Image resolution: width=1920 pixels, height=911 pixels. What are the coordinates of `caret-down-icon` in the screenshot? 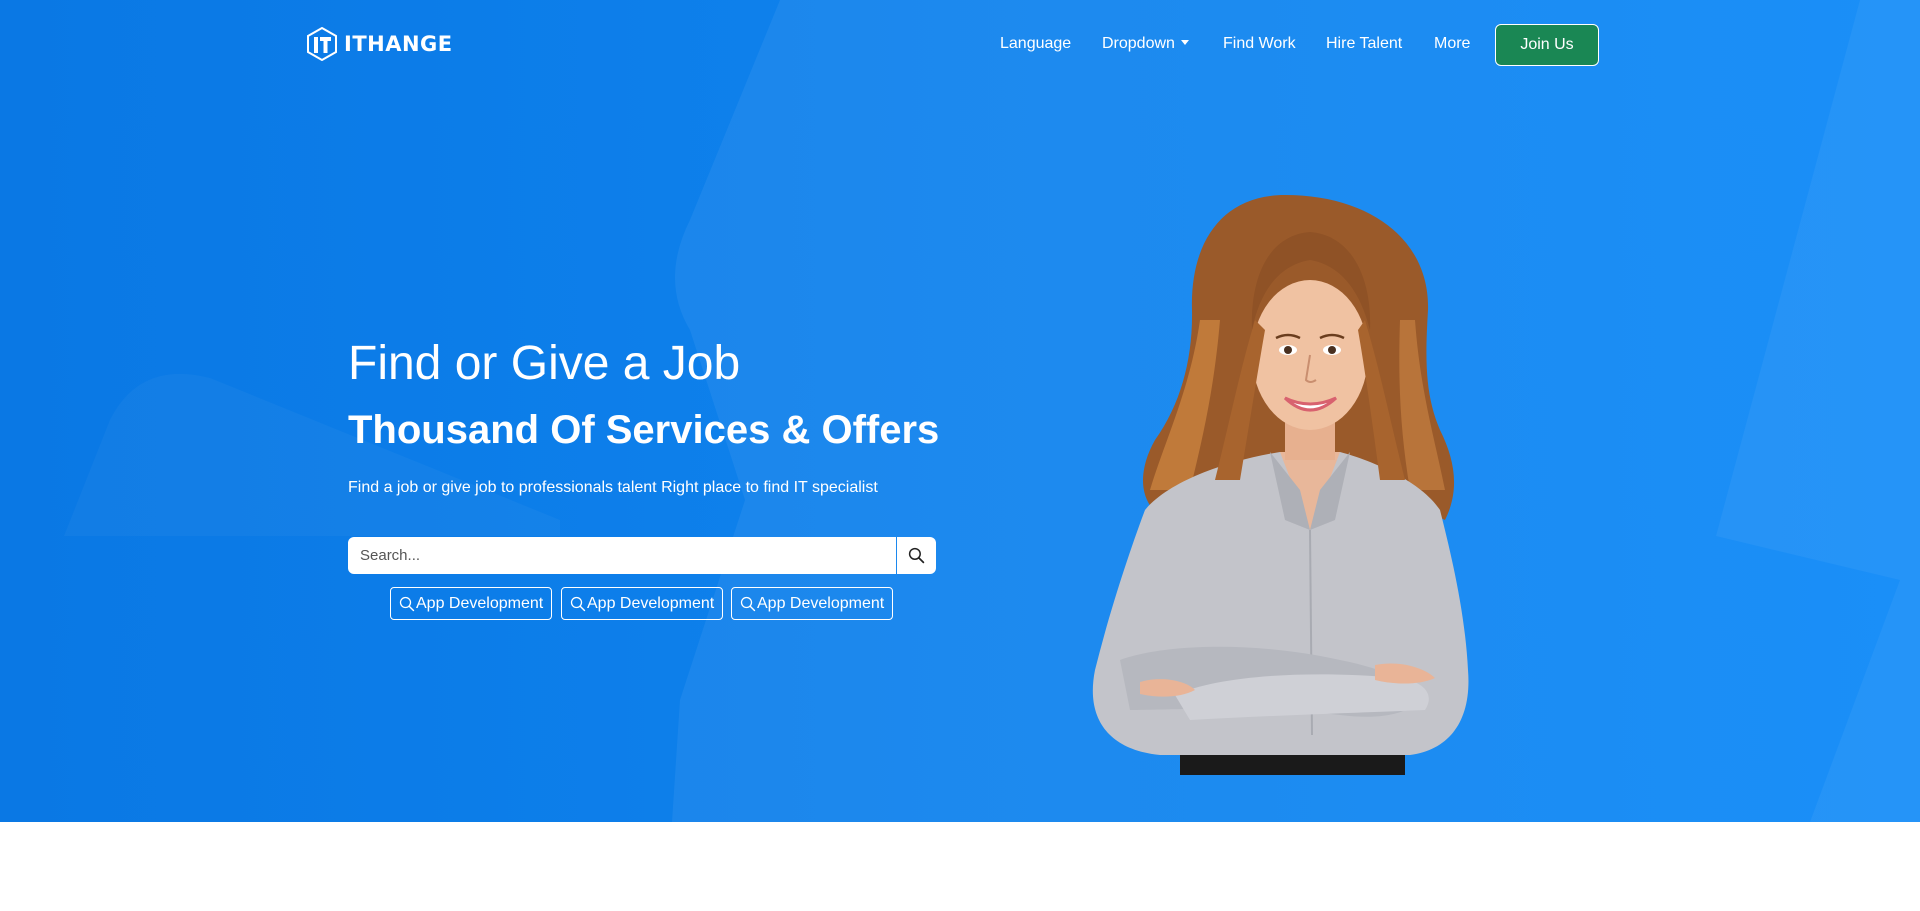 It's located at (1184, 42).